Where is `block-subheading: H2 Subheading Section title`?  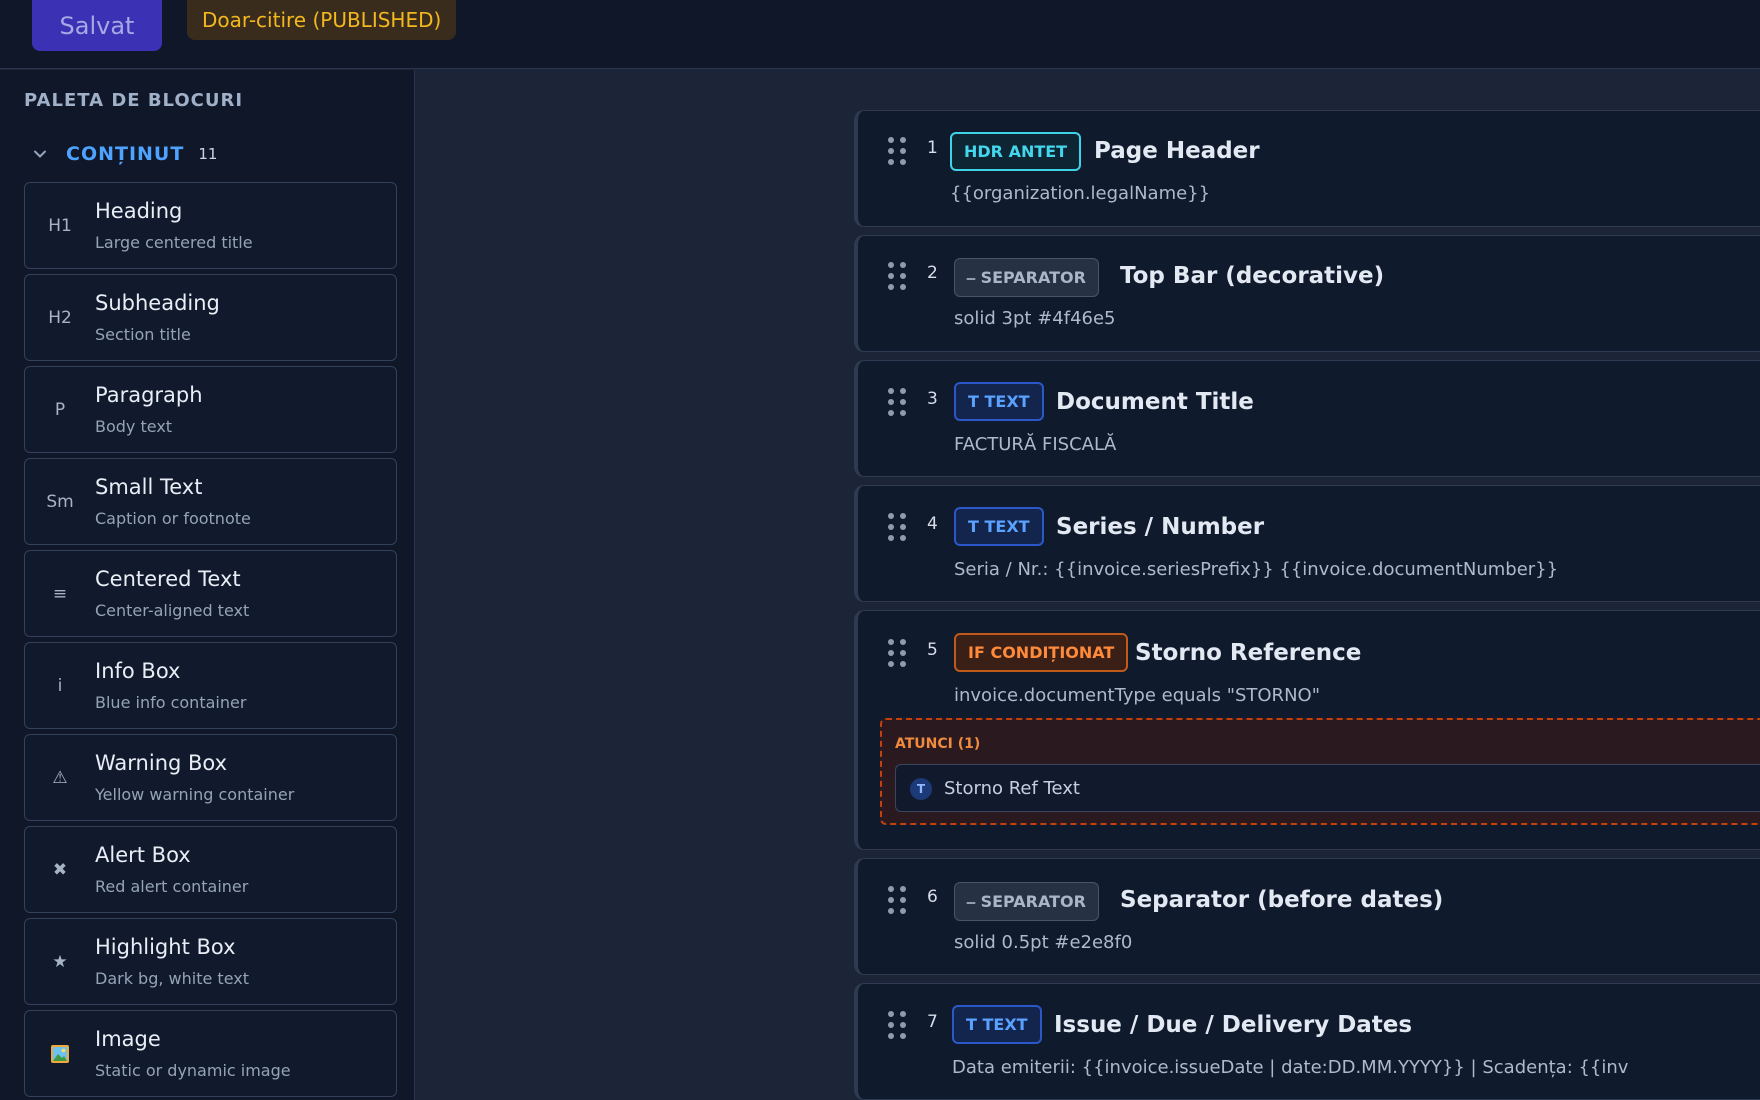 block-subheading: H2 Subheading Section title is located at coordinates (210, 317).